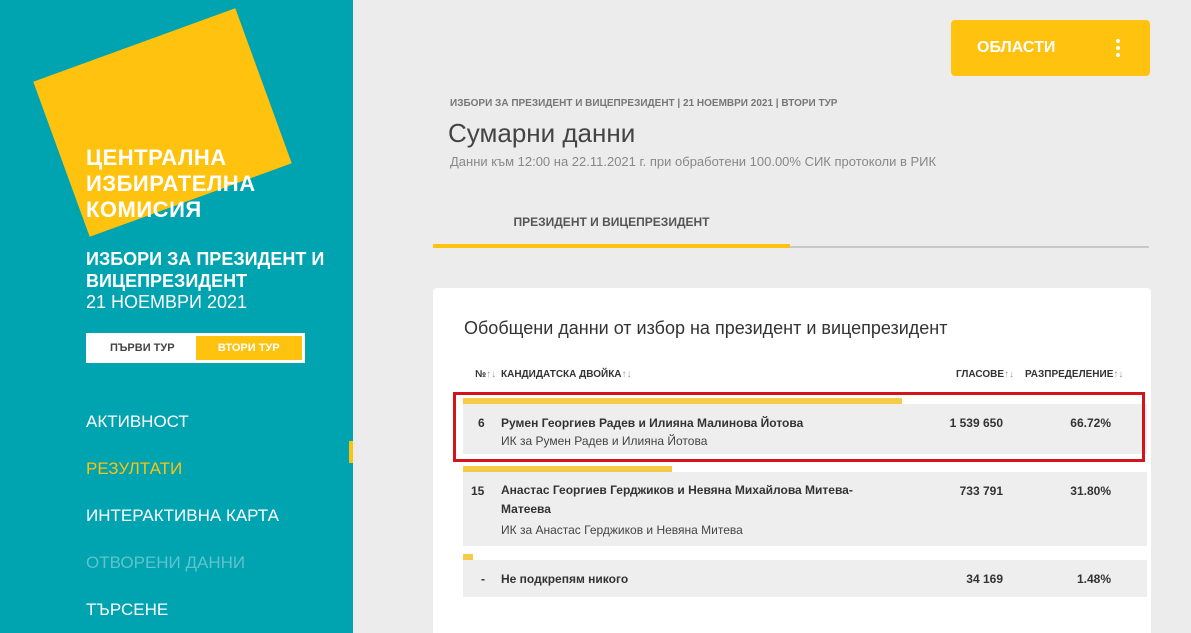  Describe the element at coordinates (561, 374) in the screenshot. I see `column-header-candidates-label: КАНДИДАТСКА ДВОЙКА` at that location.